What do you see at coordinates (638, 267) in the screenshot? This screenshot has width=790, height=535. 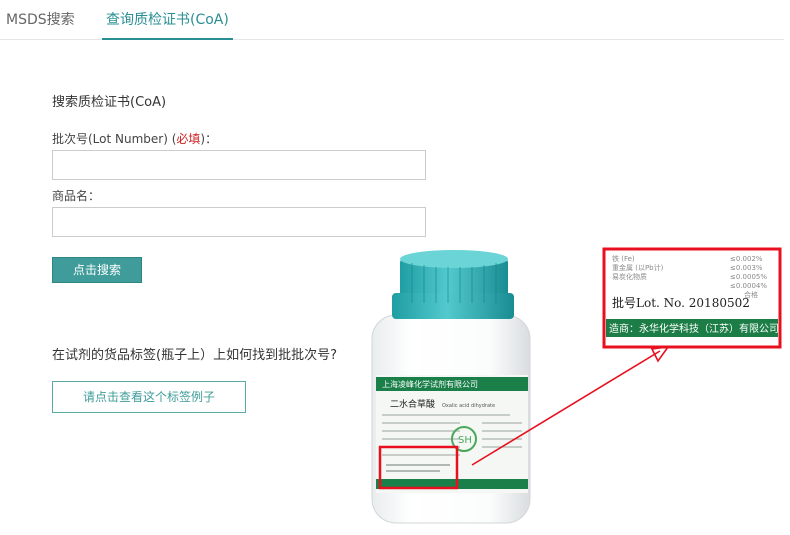 I see `svg-text: 重金属 (以Pb计)` at bounding box center [638, 267].